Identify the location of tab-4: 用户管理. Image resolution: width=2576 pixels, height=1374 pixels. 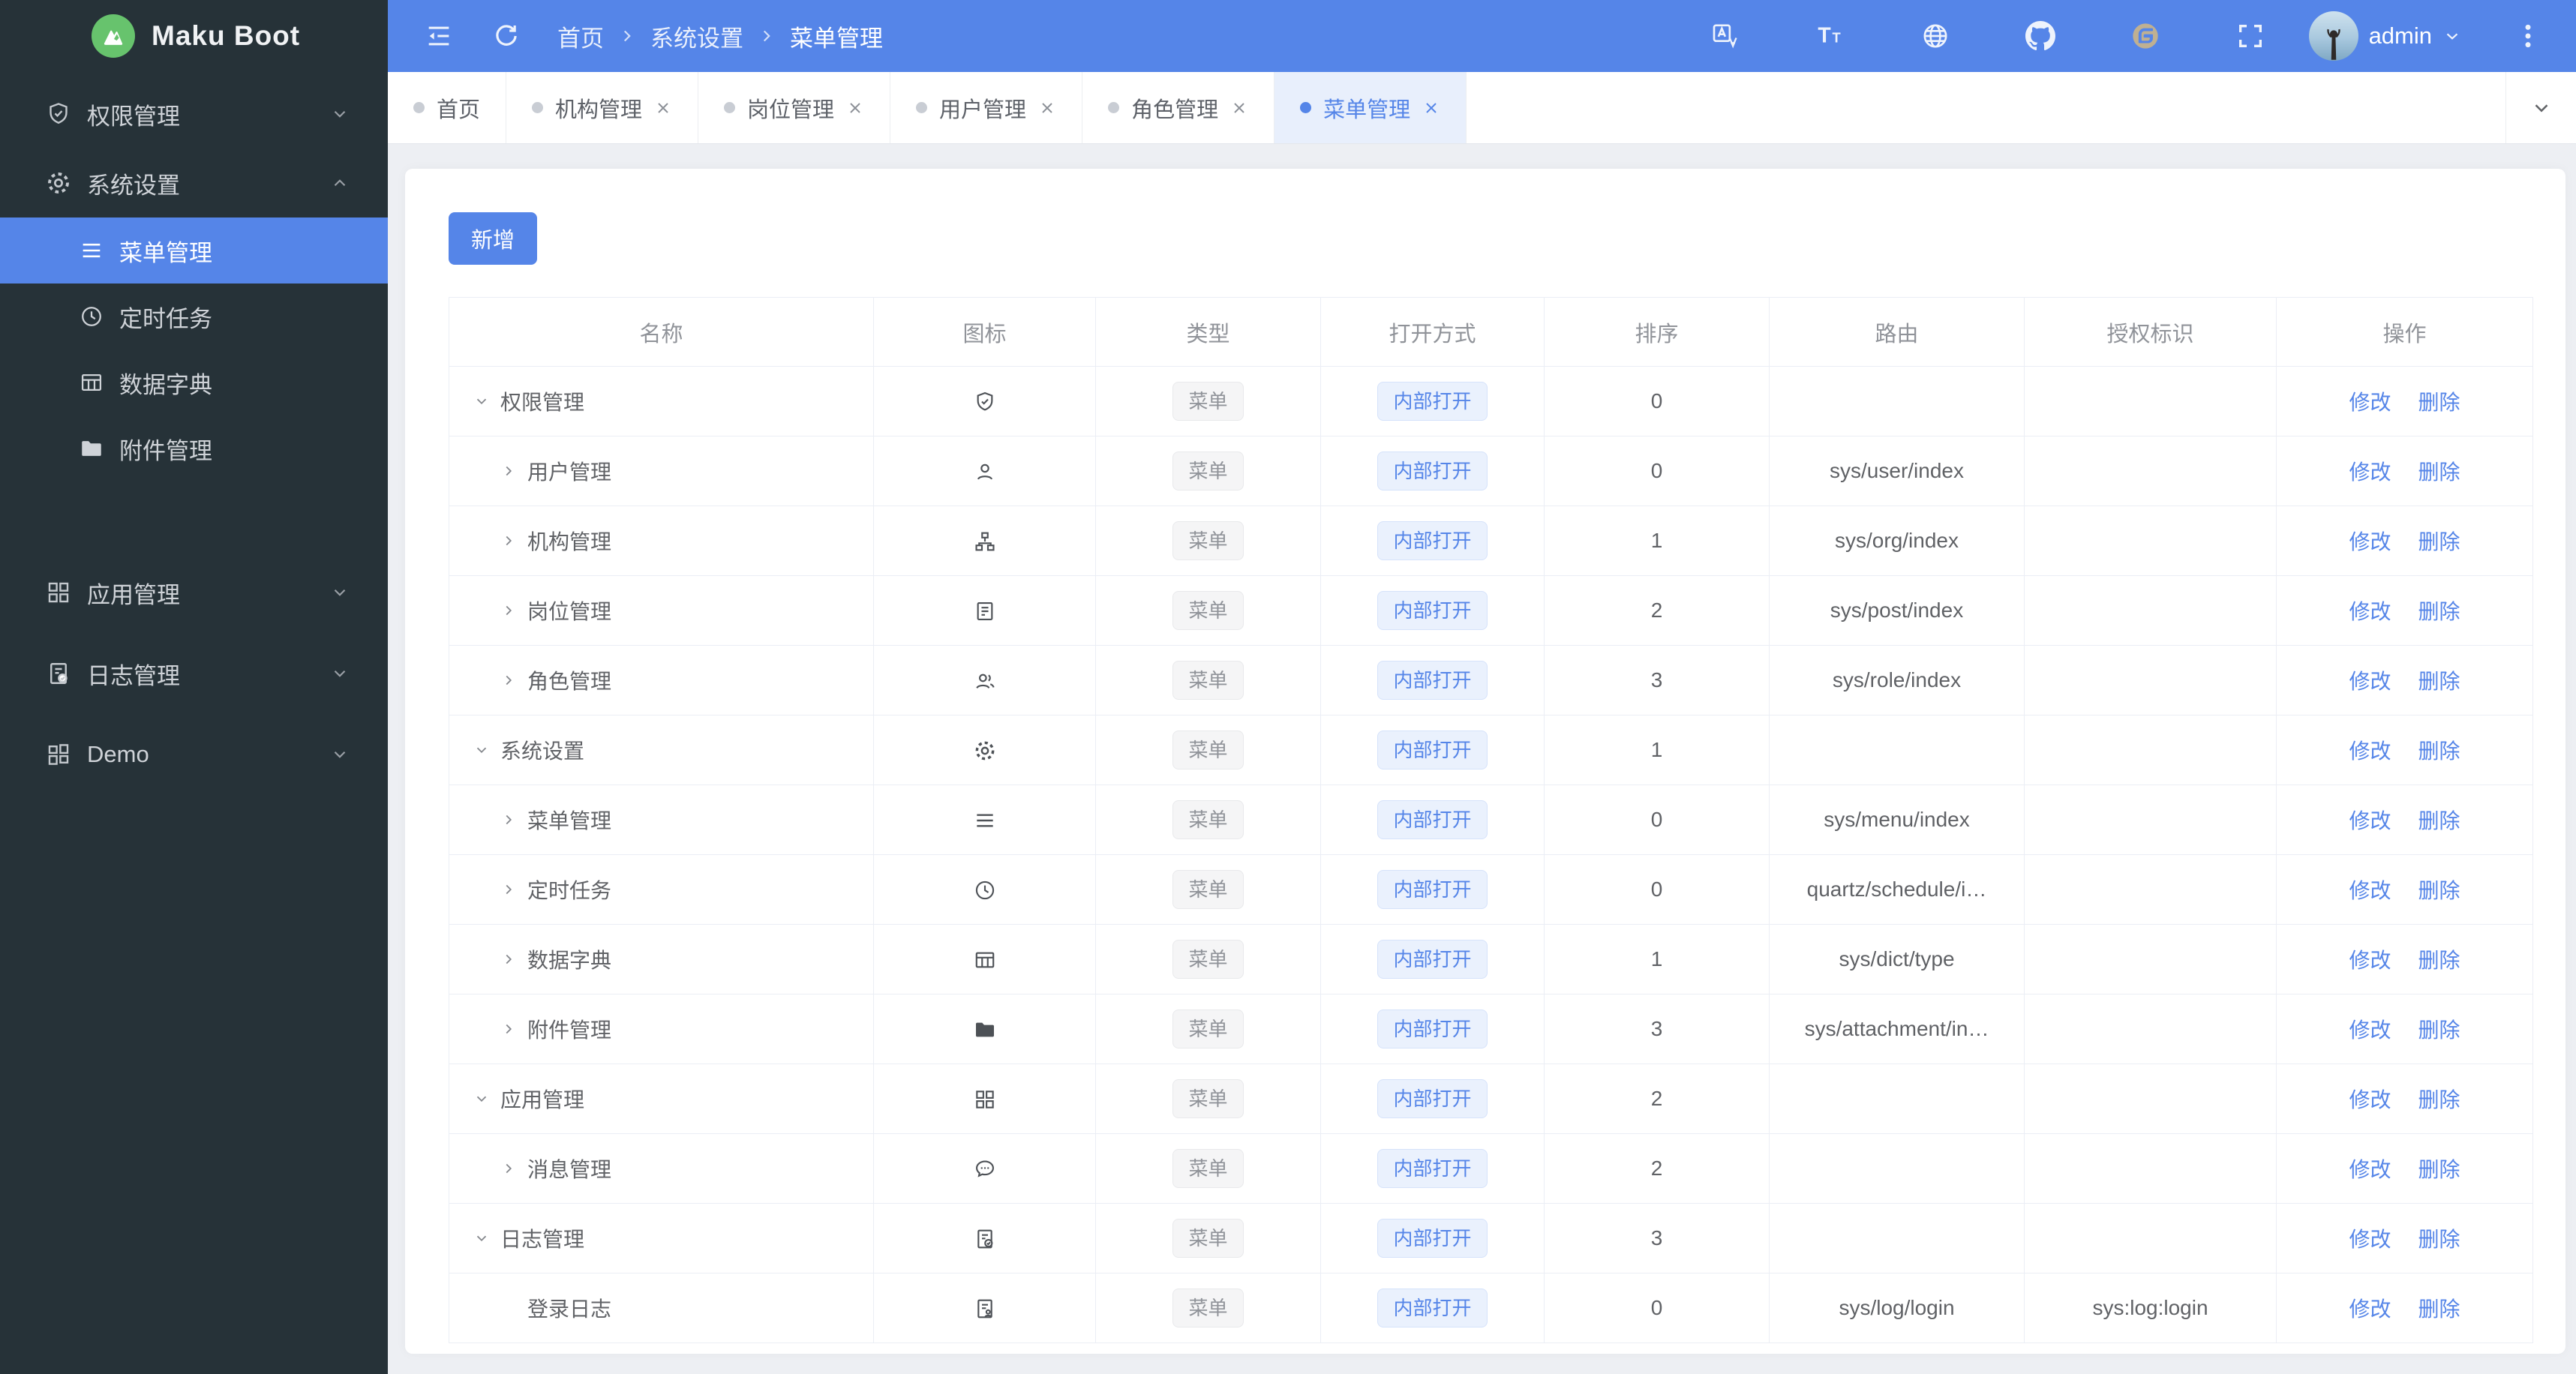
(986, 107).